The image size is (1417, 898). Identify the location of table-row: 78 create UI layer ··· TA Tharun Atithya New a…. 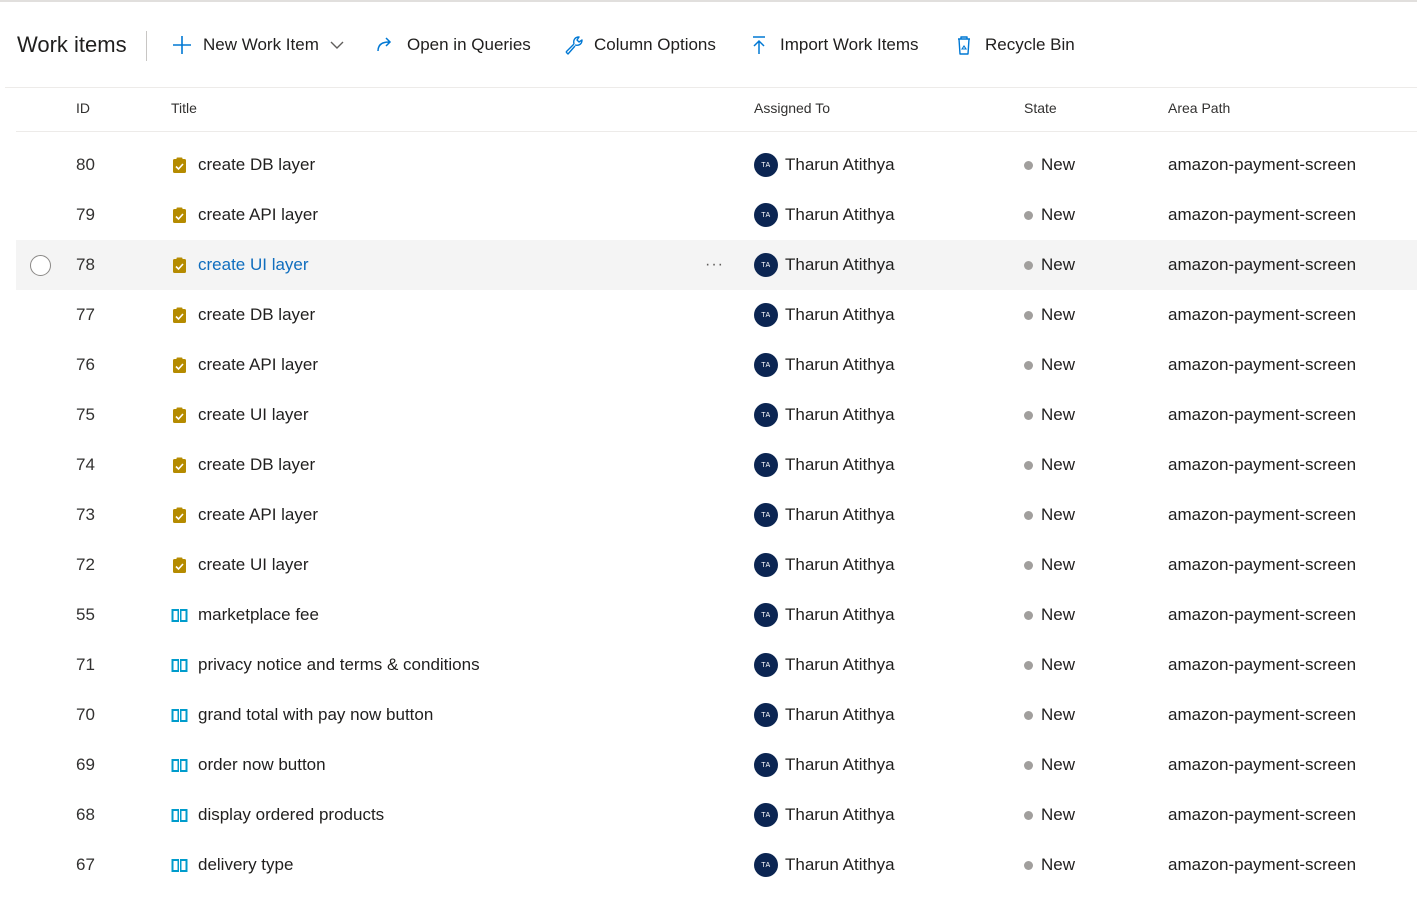
(716, 265).